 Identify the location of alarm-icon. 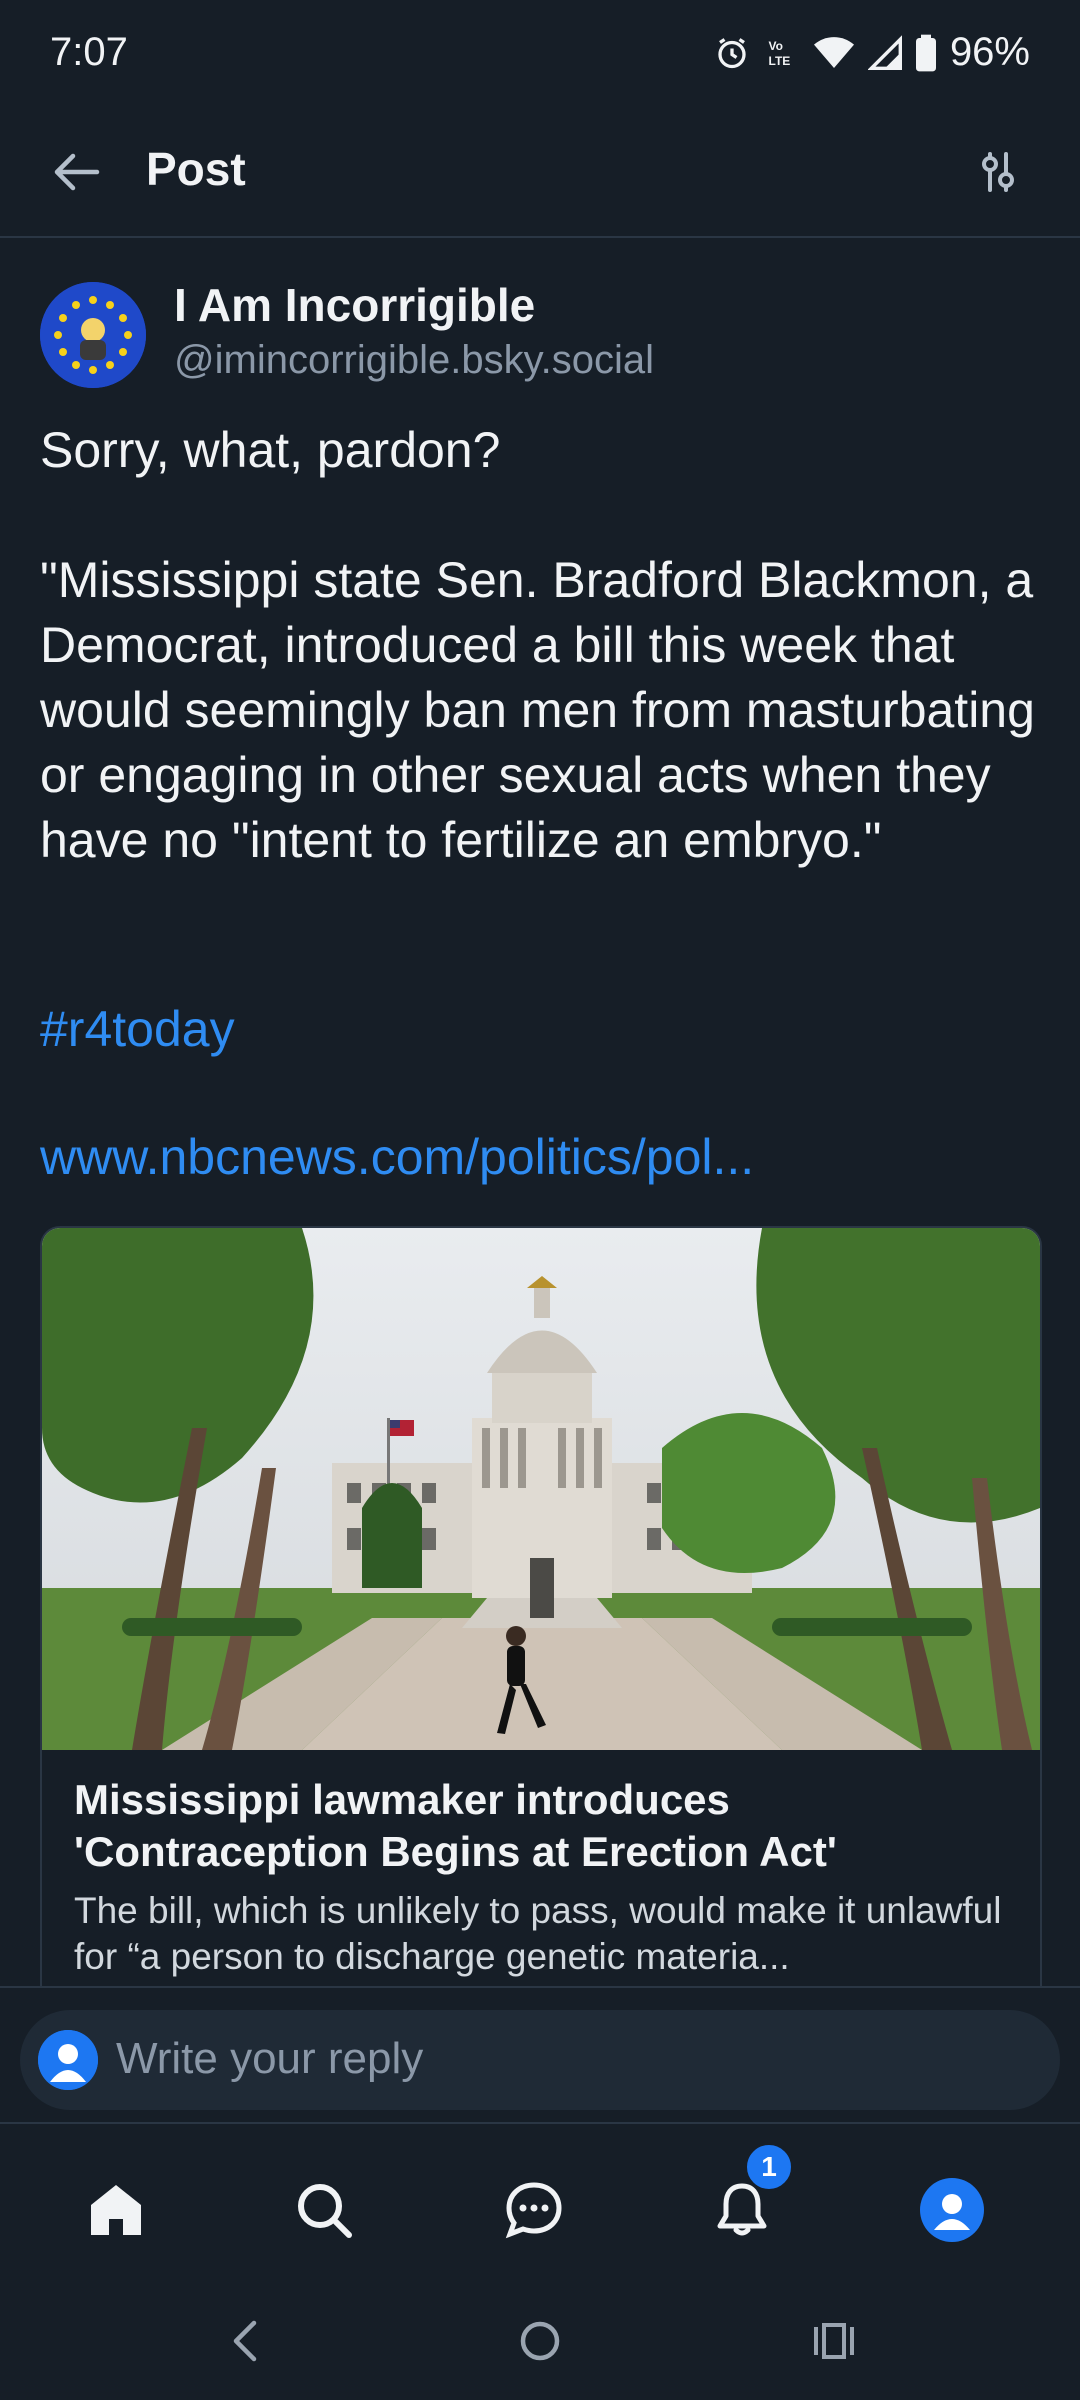
(732, 52).